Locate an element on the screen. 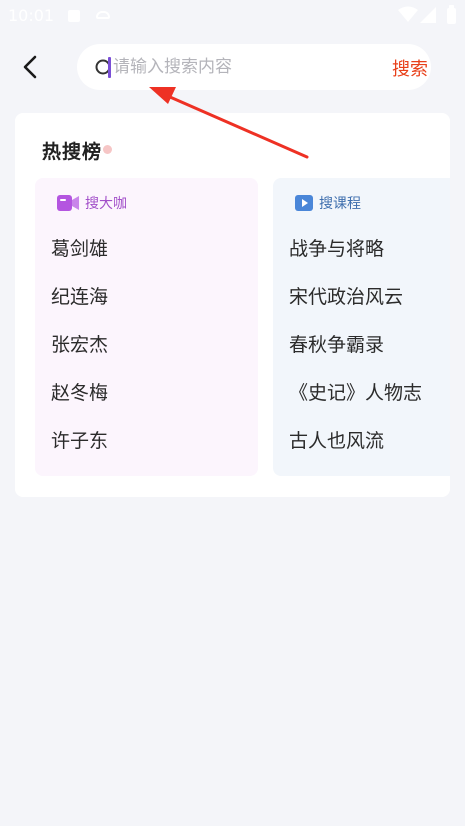  notification-icon is located at coordinates (74, 16).